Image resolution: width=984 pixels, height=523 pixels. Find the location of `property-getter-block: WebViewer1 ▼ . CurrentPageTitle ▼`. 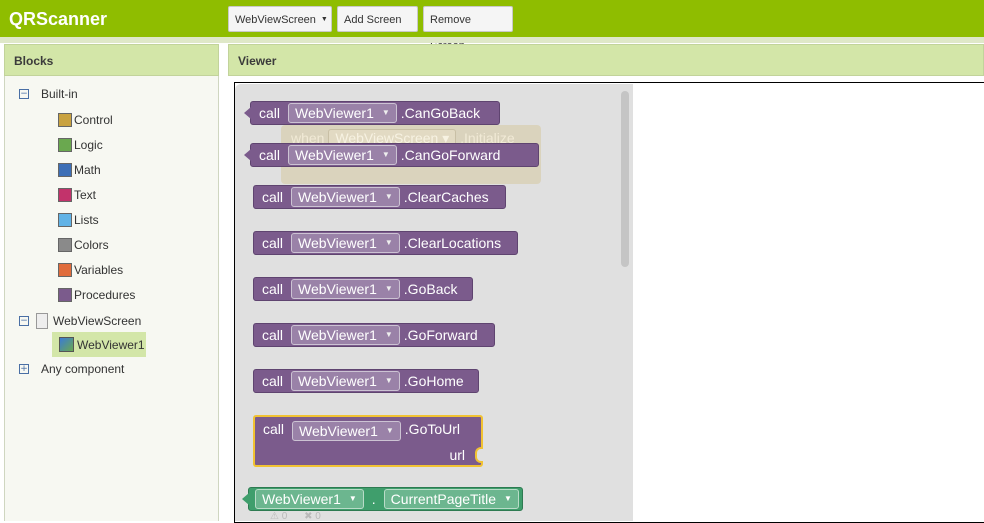

property-getter-block: WebViewer1 ▼ . CurrentPageTitle ▼ is located at coordinates (382, 499).